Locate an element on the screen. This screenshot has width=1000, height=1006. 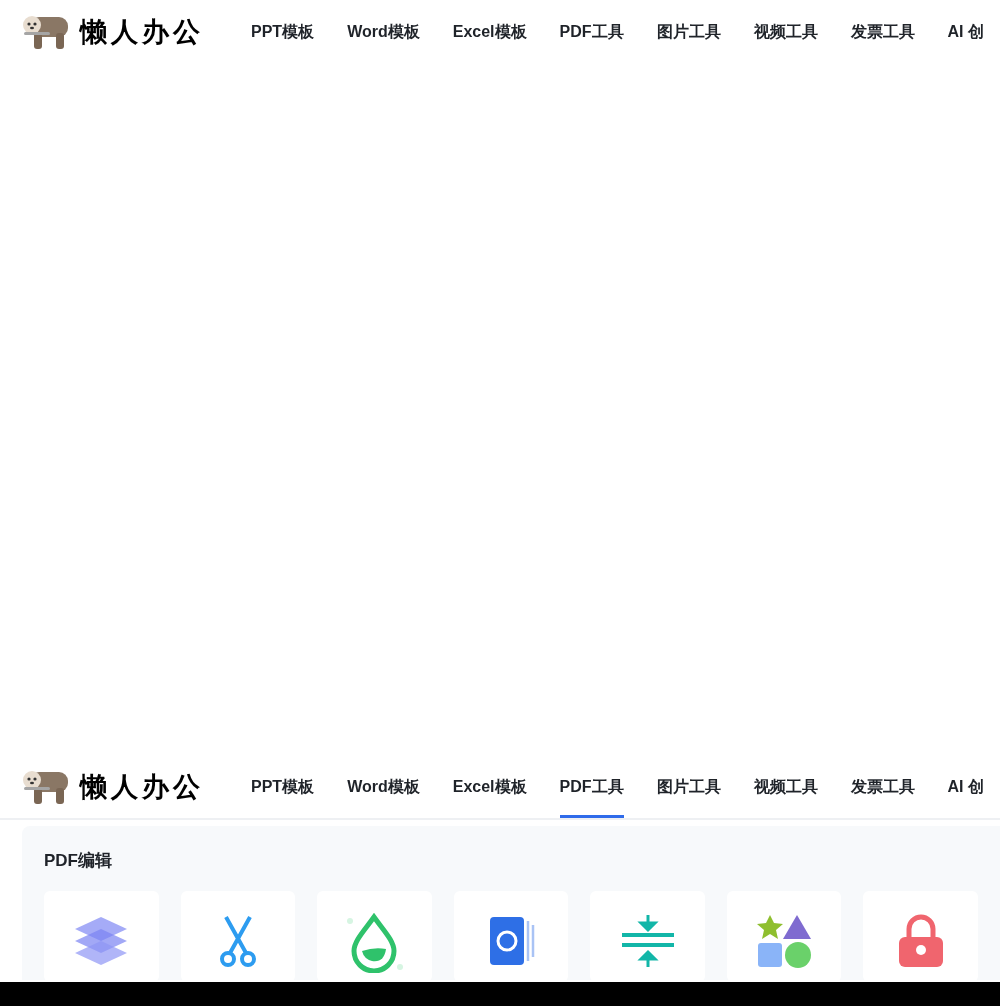
shapes-icon is located at coordinates (784, 941).